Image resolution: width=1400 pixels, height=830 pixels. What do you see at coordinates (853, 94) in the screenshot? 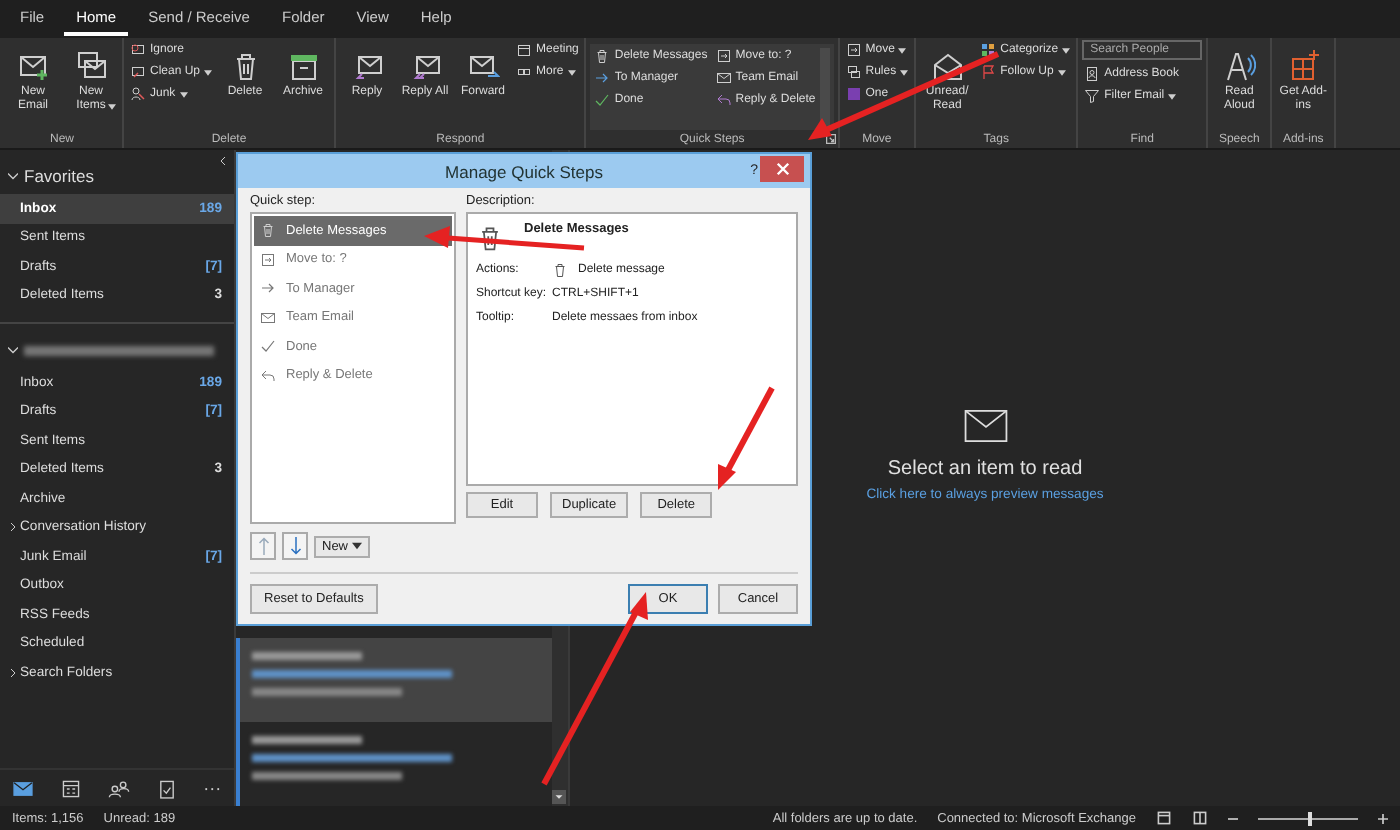
I see `notebook-icon` at bounding box center [853, 94].